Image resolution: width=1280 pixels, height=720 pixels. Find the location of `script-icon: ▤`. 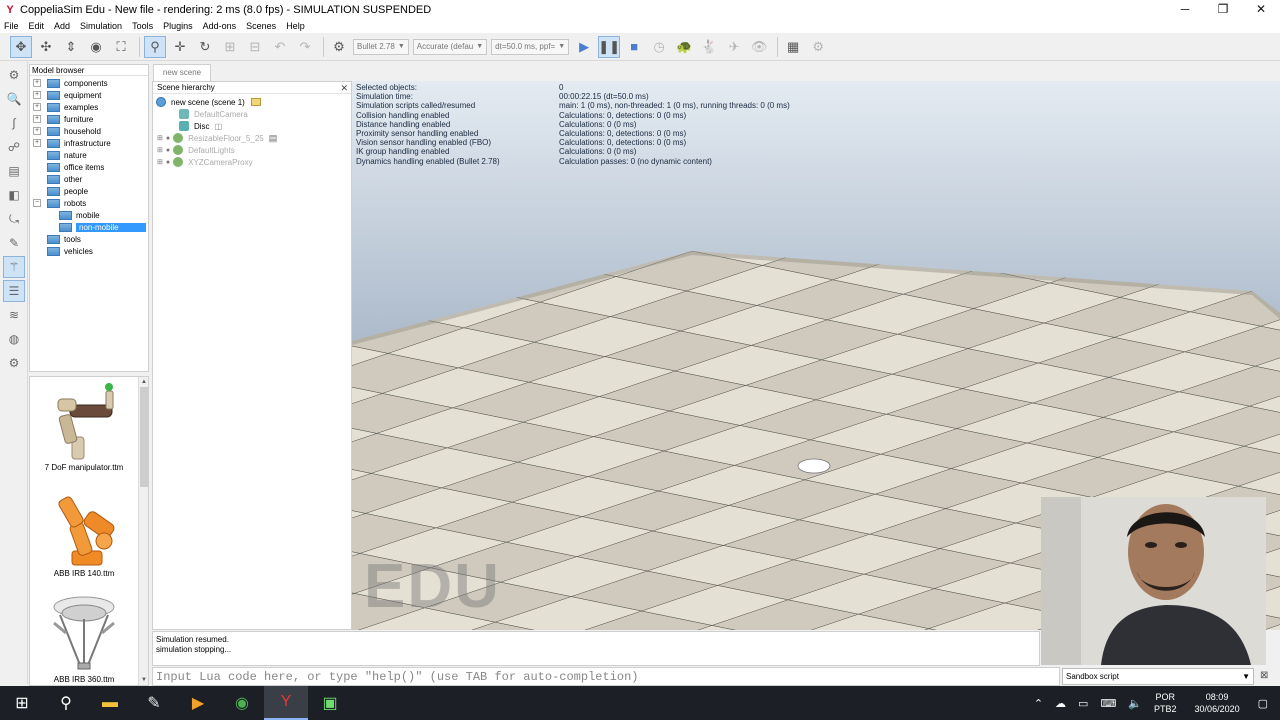

script-icon: ▤ is located at coordinates (273, 138).